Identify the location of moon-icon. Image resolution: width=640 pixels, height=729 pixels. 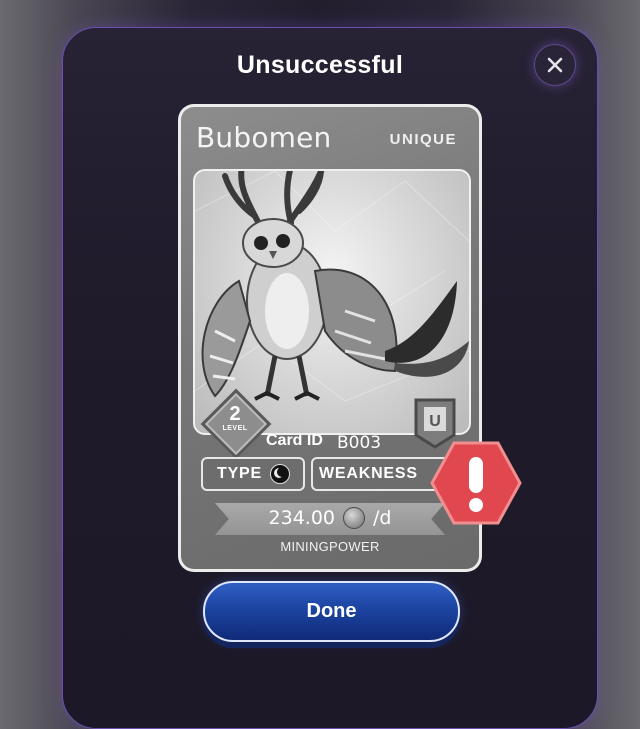
(280, 474).